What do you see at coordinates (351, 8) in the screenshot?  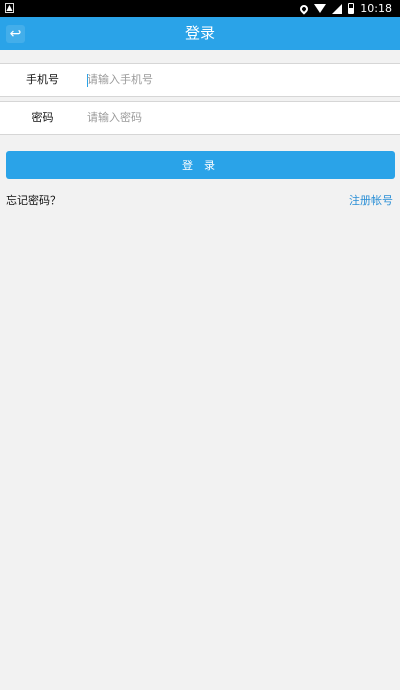 I see `battery-icon` at bounding box center [351, 8].